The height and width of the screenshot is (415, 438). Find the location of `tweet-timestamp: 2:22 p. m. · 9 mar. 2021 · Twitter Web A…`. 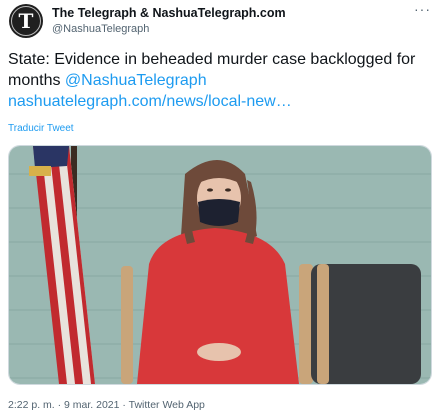

tweet-timestamp: 2:22 p. m. · 9 mar. 2021 · Twitter Web A… is located at coordinates (106, 405).